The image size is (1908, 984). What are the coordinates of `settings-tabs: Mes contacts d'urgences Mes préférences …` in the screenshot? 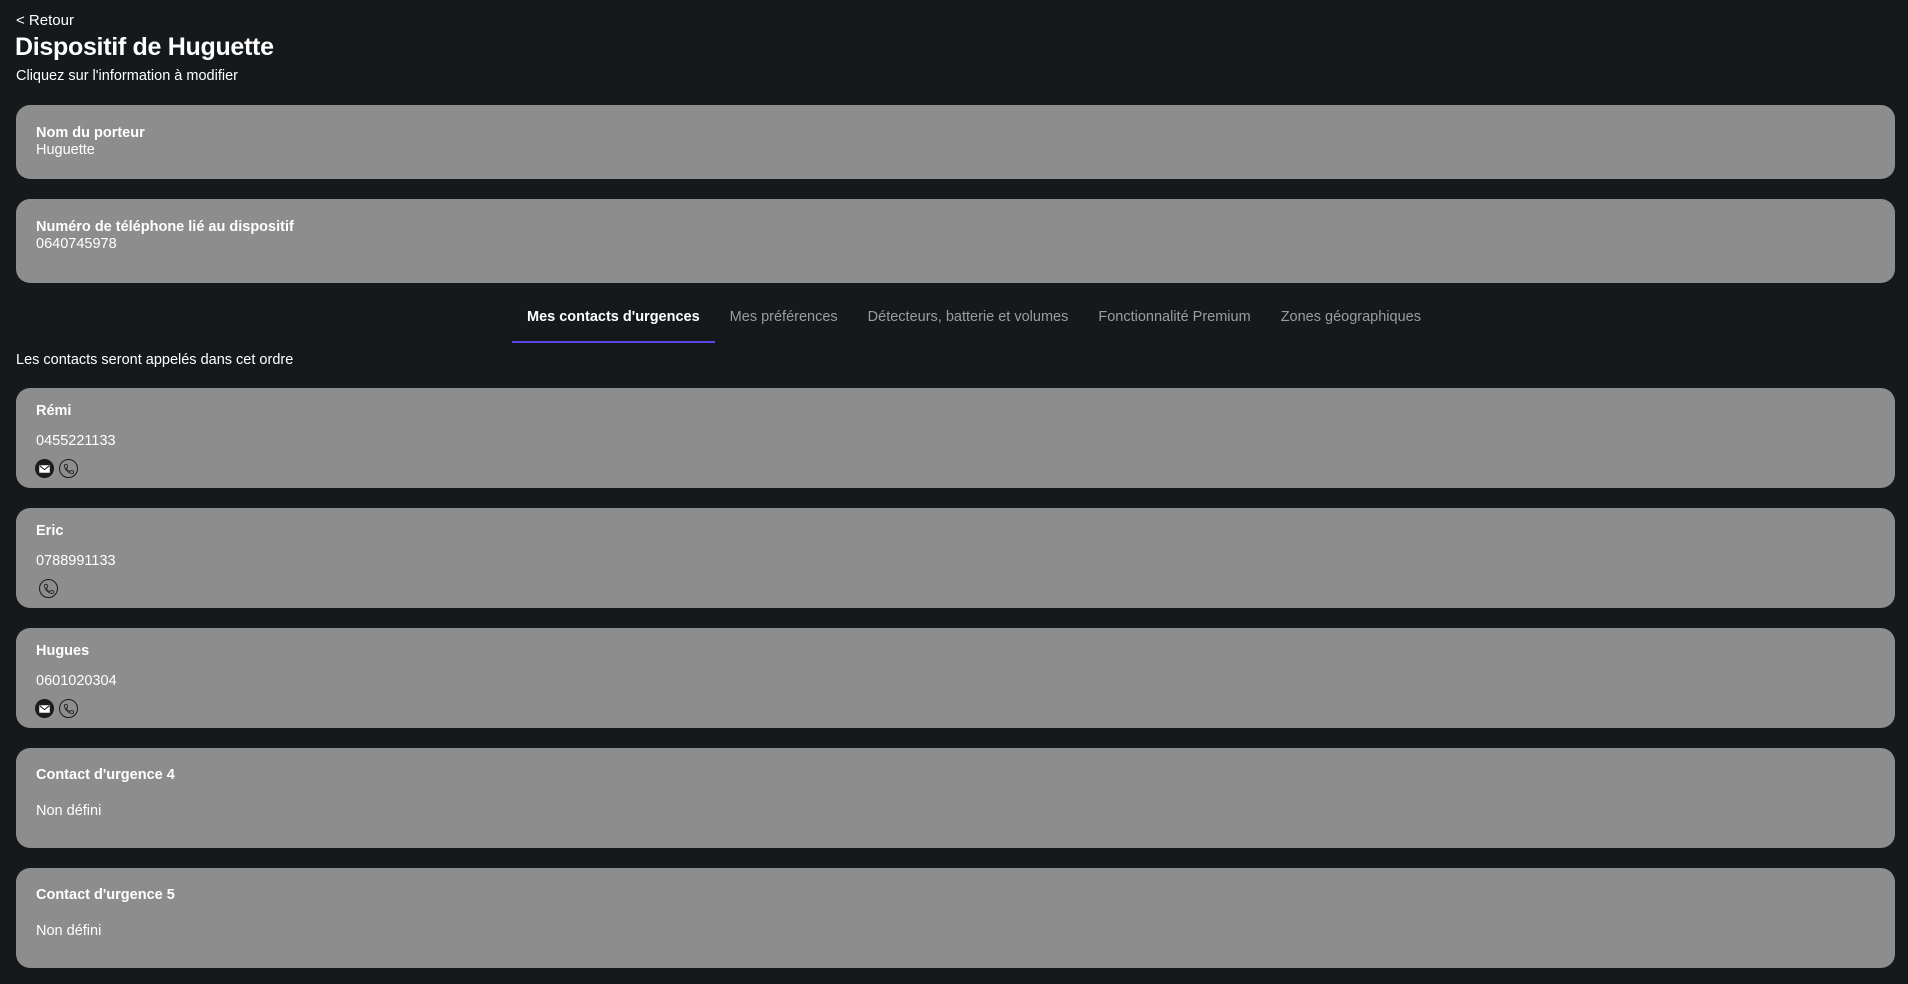 It's located at (974, 321).